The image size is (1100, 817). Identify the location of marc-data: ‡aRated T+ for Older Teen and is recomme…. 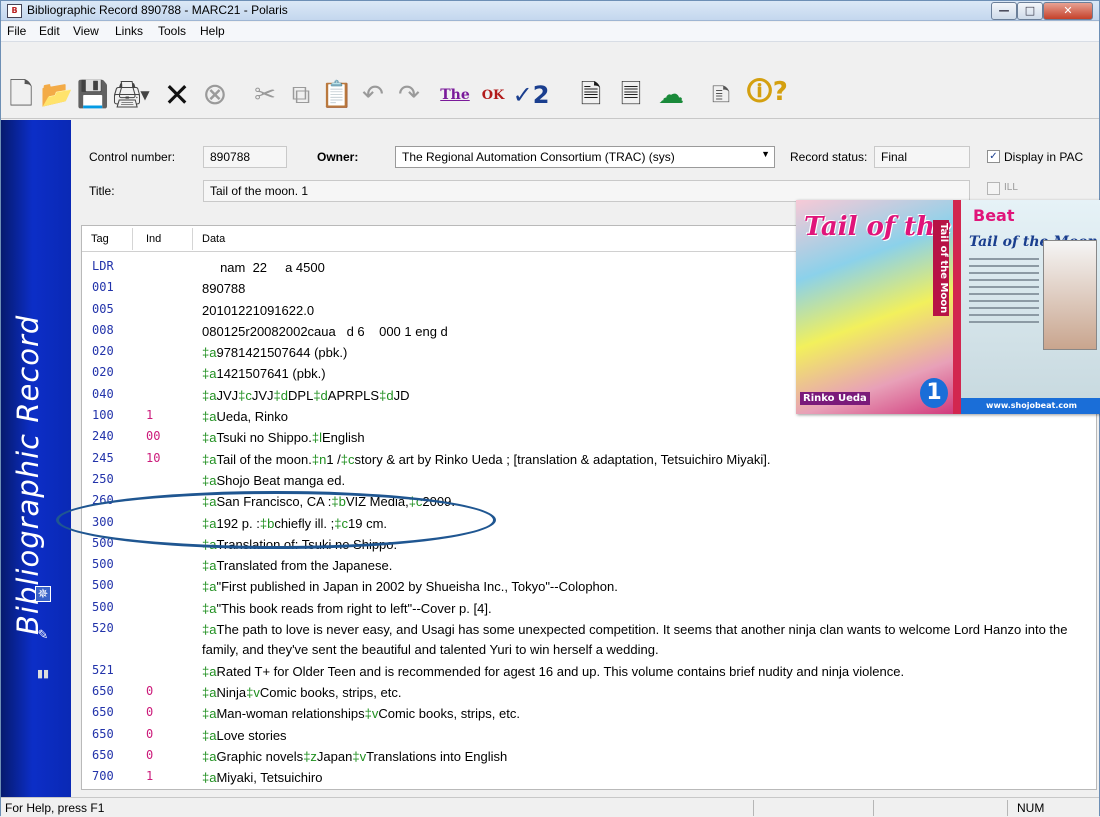
(649, 671).